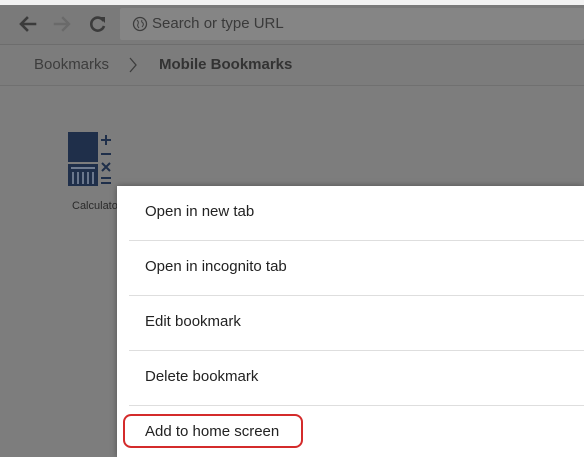 The image size is (584, 457). Describe the element at coordinates (193, 321) in the screenshot. I see `menu-item-label: Edit bookmark` at that location.